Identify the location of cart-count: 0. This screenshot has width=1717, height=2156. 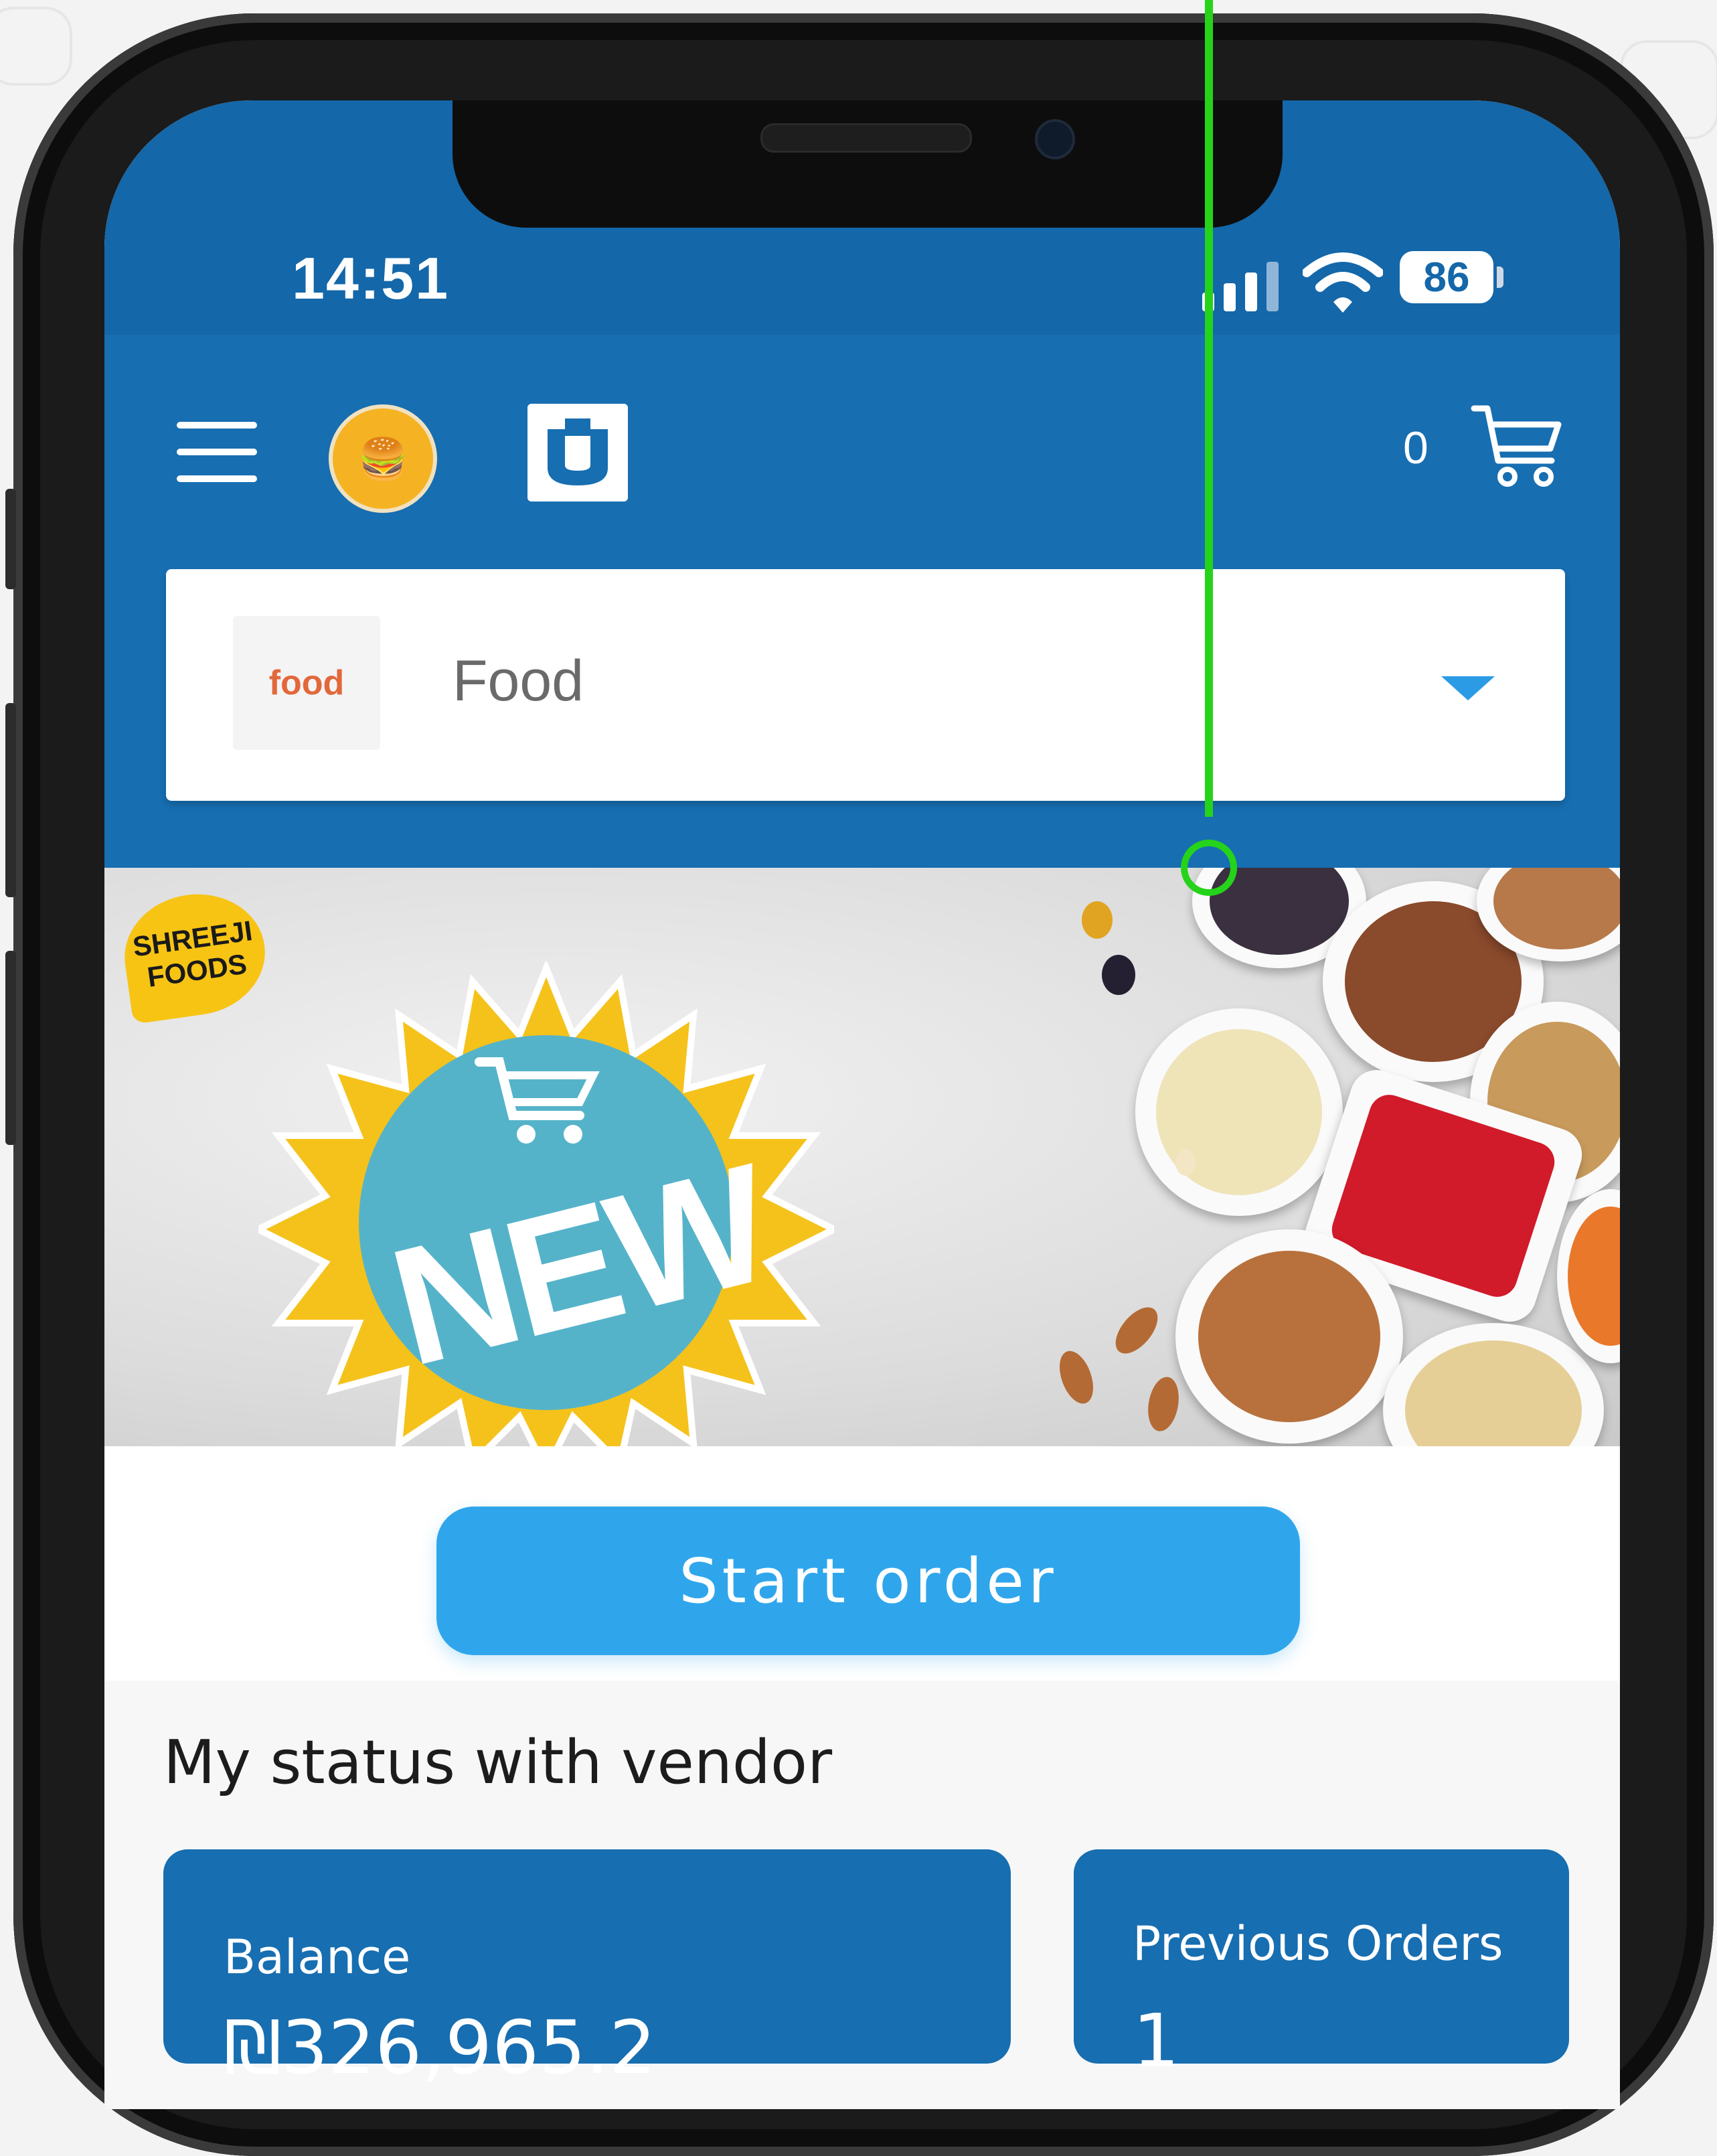
(1415, 447).